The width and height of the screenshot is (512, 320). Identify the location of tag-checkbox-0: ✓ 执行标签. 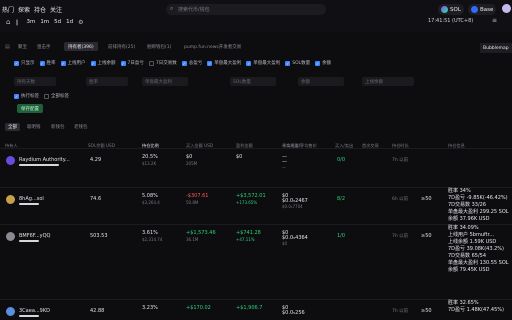
(26, 96).